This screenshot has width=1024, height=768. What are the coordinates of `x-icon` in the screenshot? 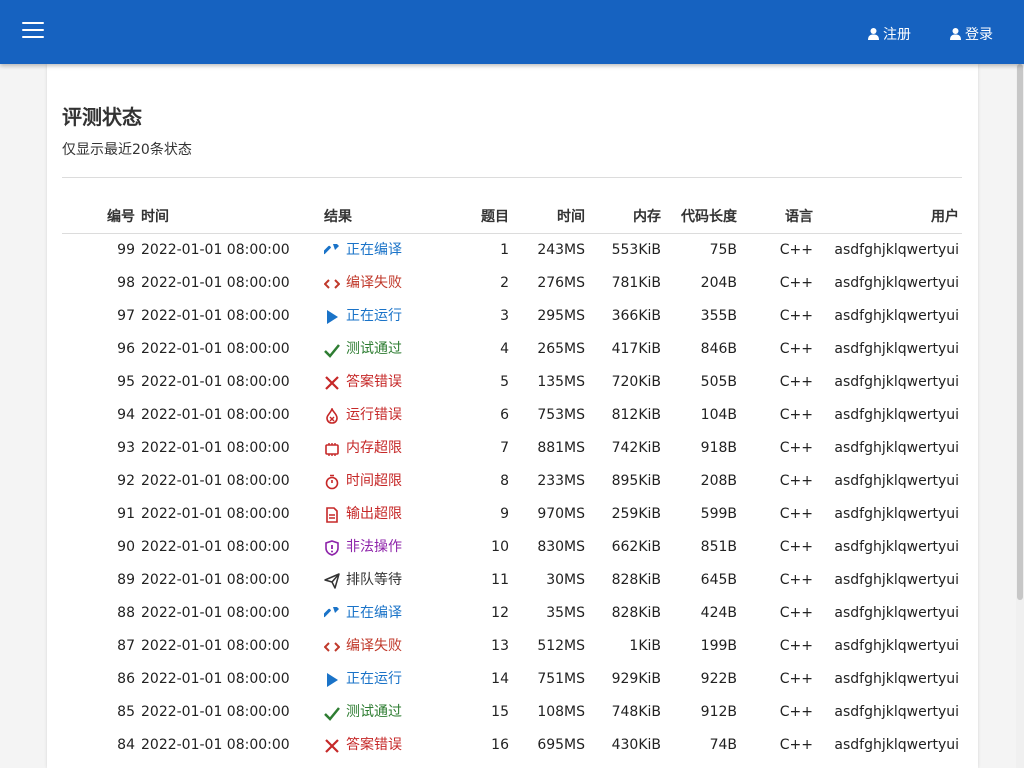 It's located at (332, 745).